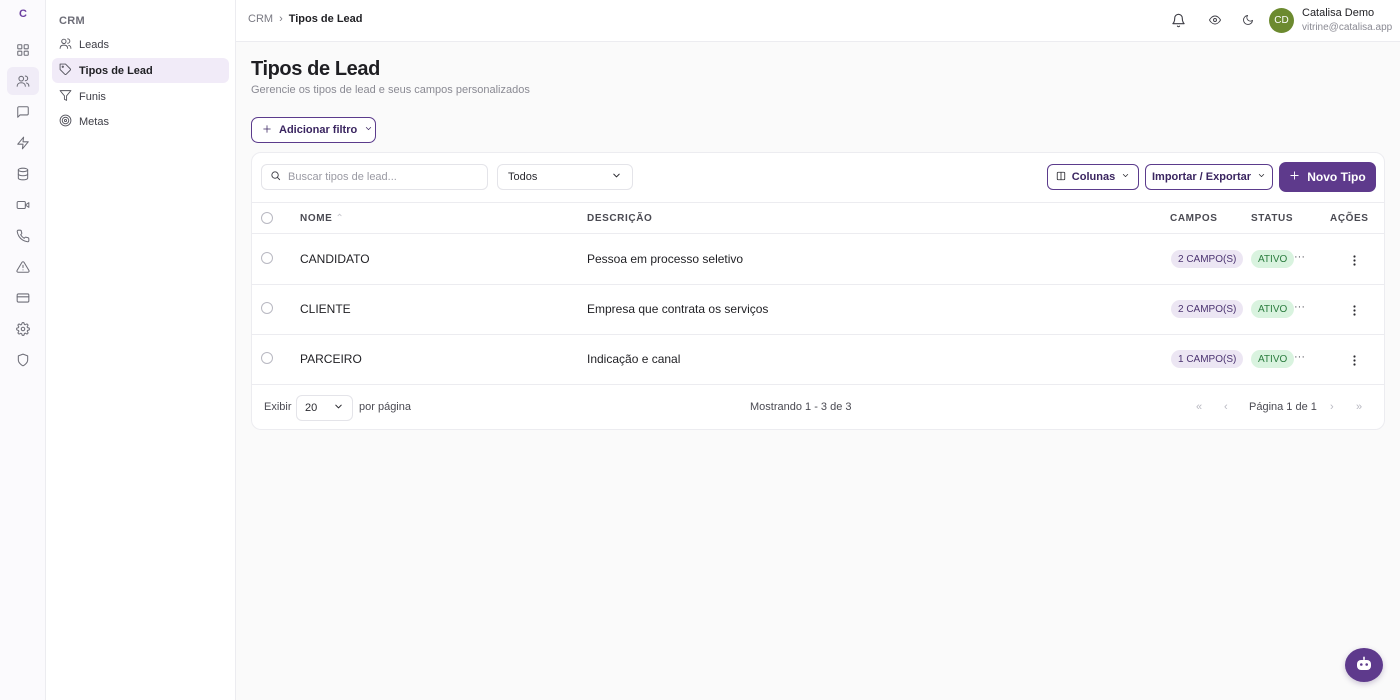  I want to click on per-page-label: por página, so click(385, 407).